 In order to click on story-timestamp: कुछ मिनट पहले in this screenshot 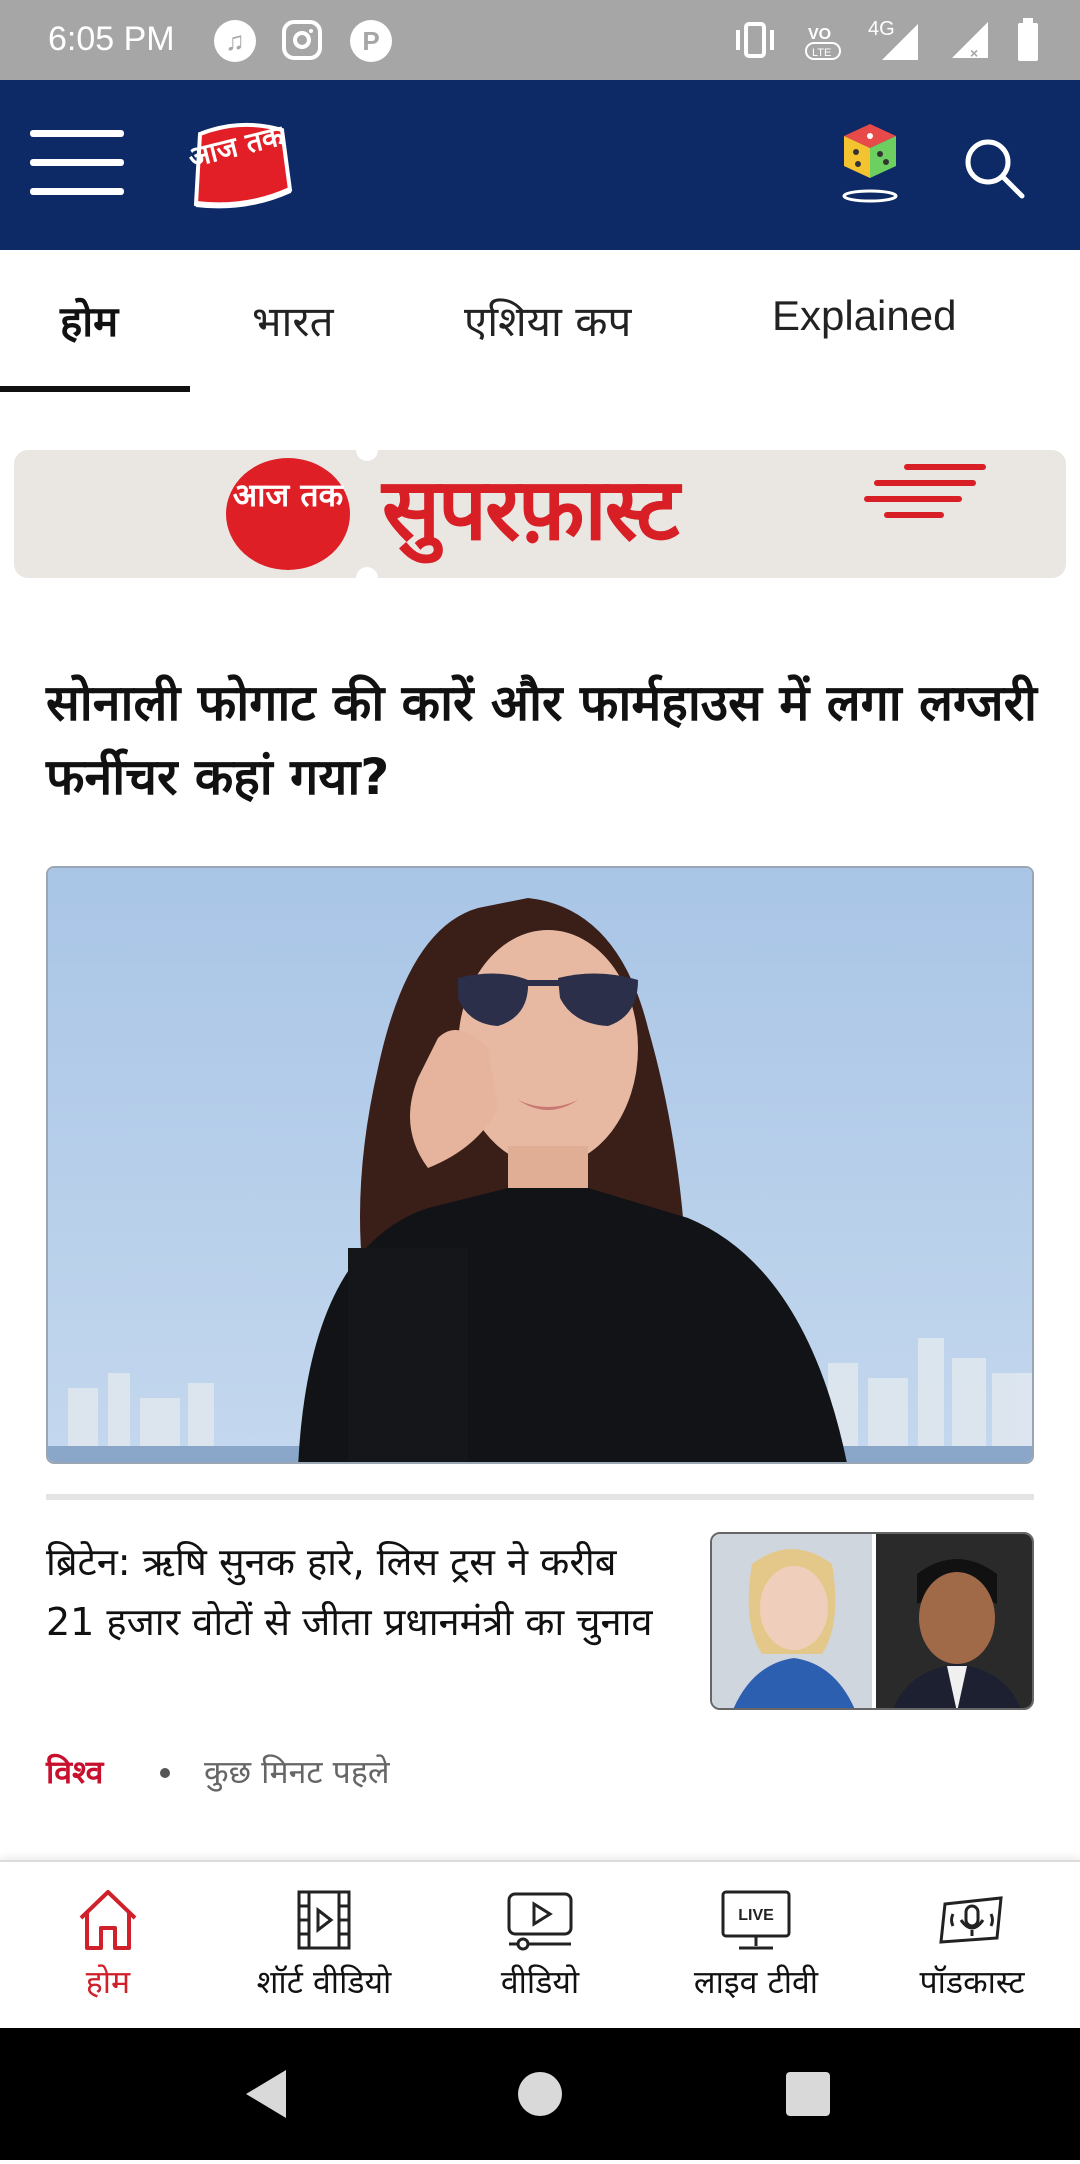, I will do `click(297, 1772)`.